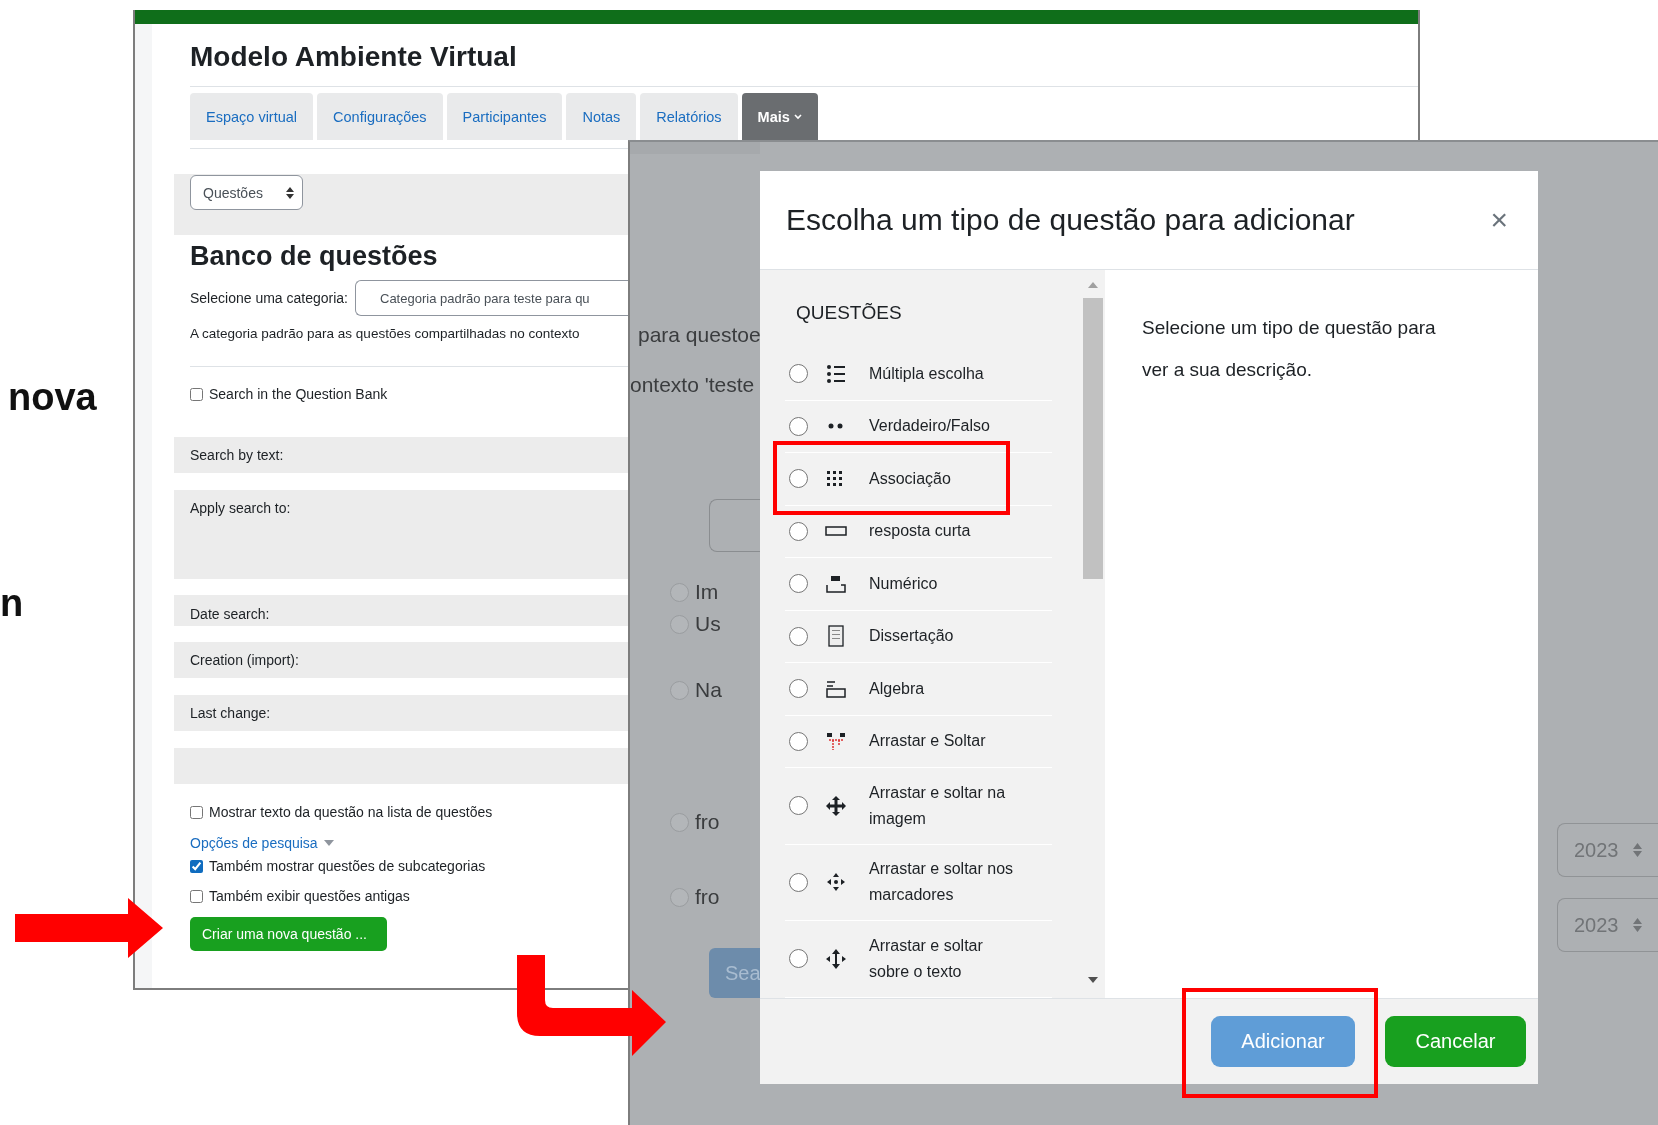 This screenshot has height=1125, width=1658. I want to click on search-options-link: Opções de pesquisa, so click(254, 843).